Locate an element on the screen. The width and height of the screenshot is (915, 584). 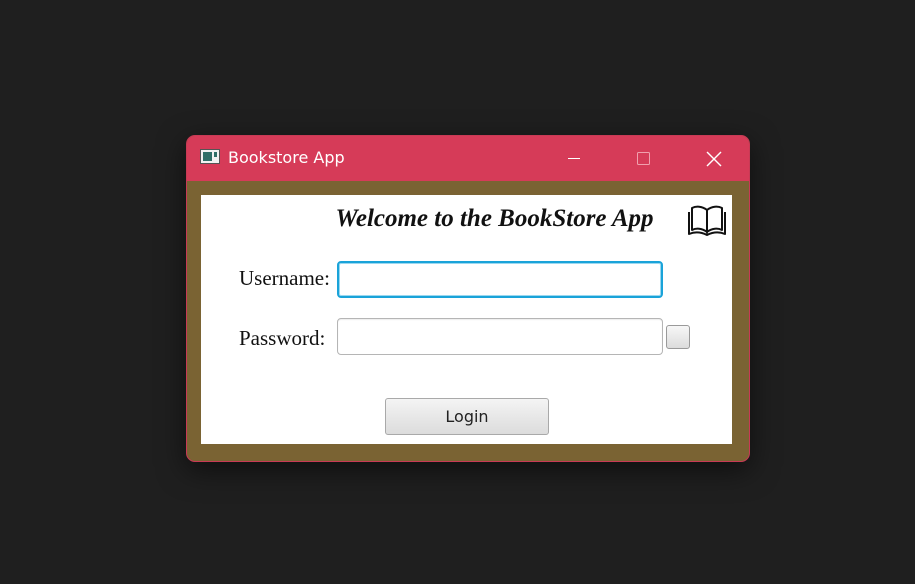
minimize-icon is located at coordinates (574, 158).